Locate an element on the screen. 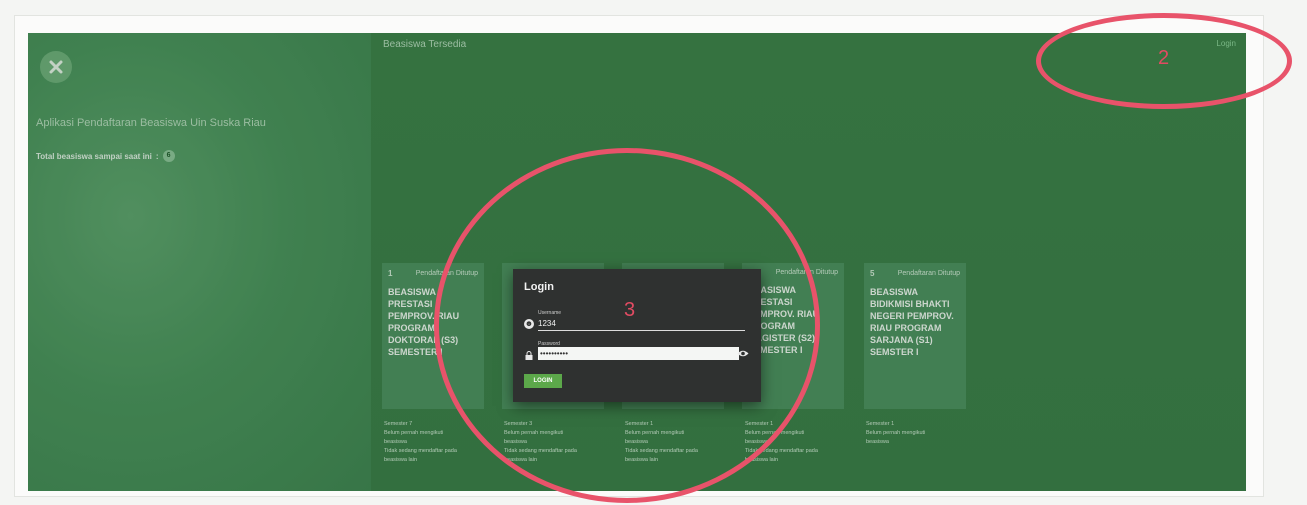  annotation-marker-2: 2 is located at coordinates (1164, 58).